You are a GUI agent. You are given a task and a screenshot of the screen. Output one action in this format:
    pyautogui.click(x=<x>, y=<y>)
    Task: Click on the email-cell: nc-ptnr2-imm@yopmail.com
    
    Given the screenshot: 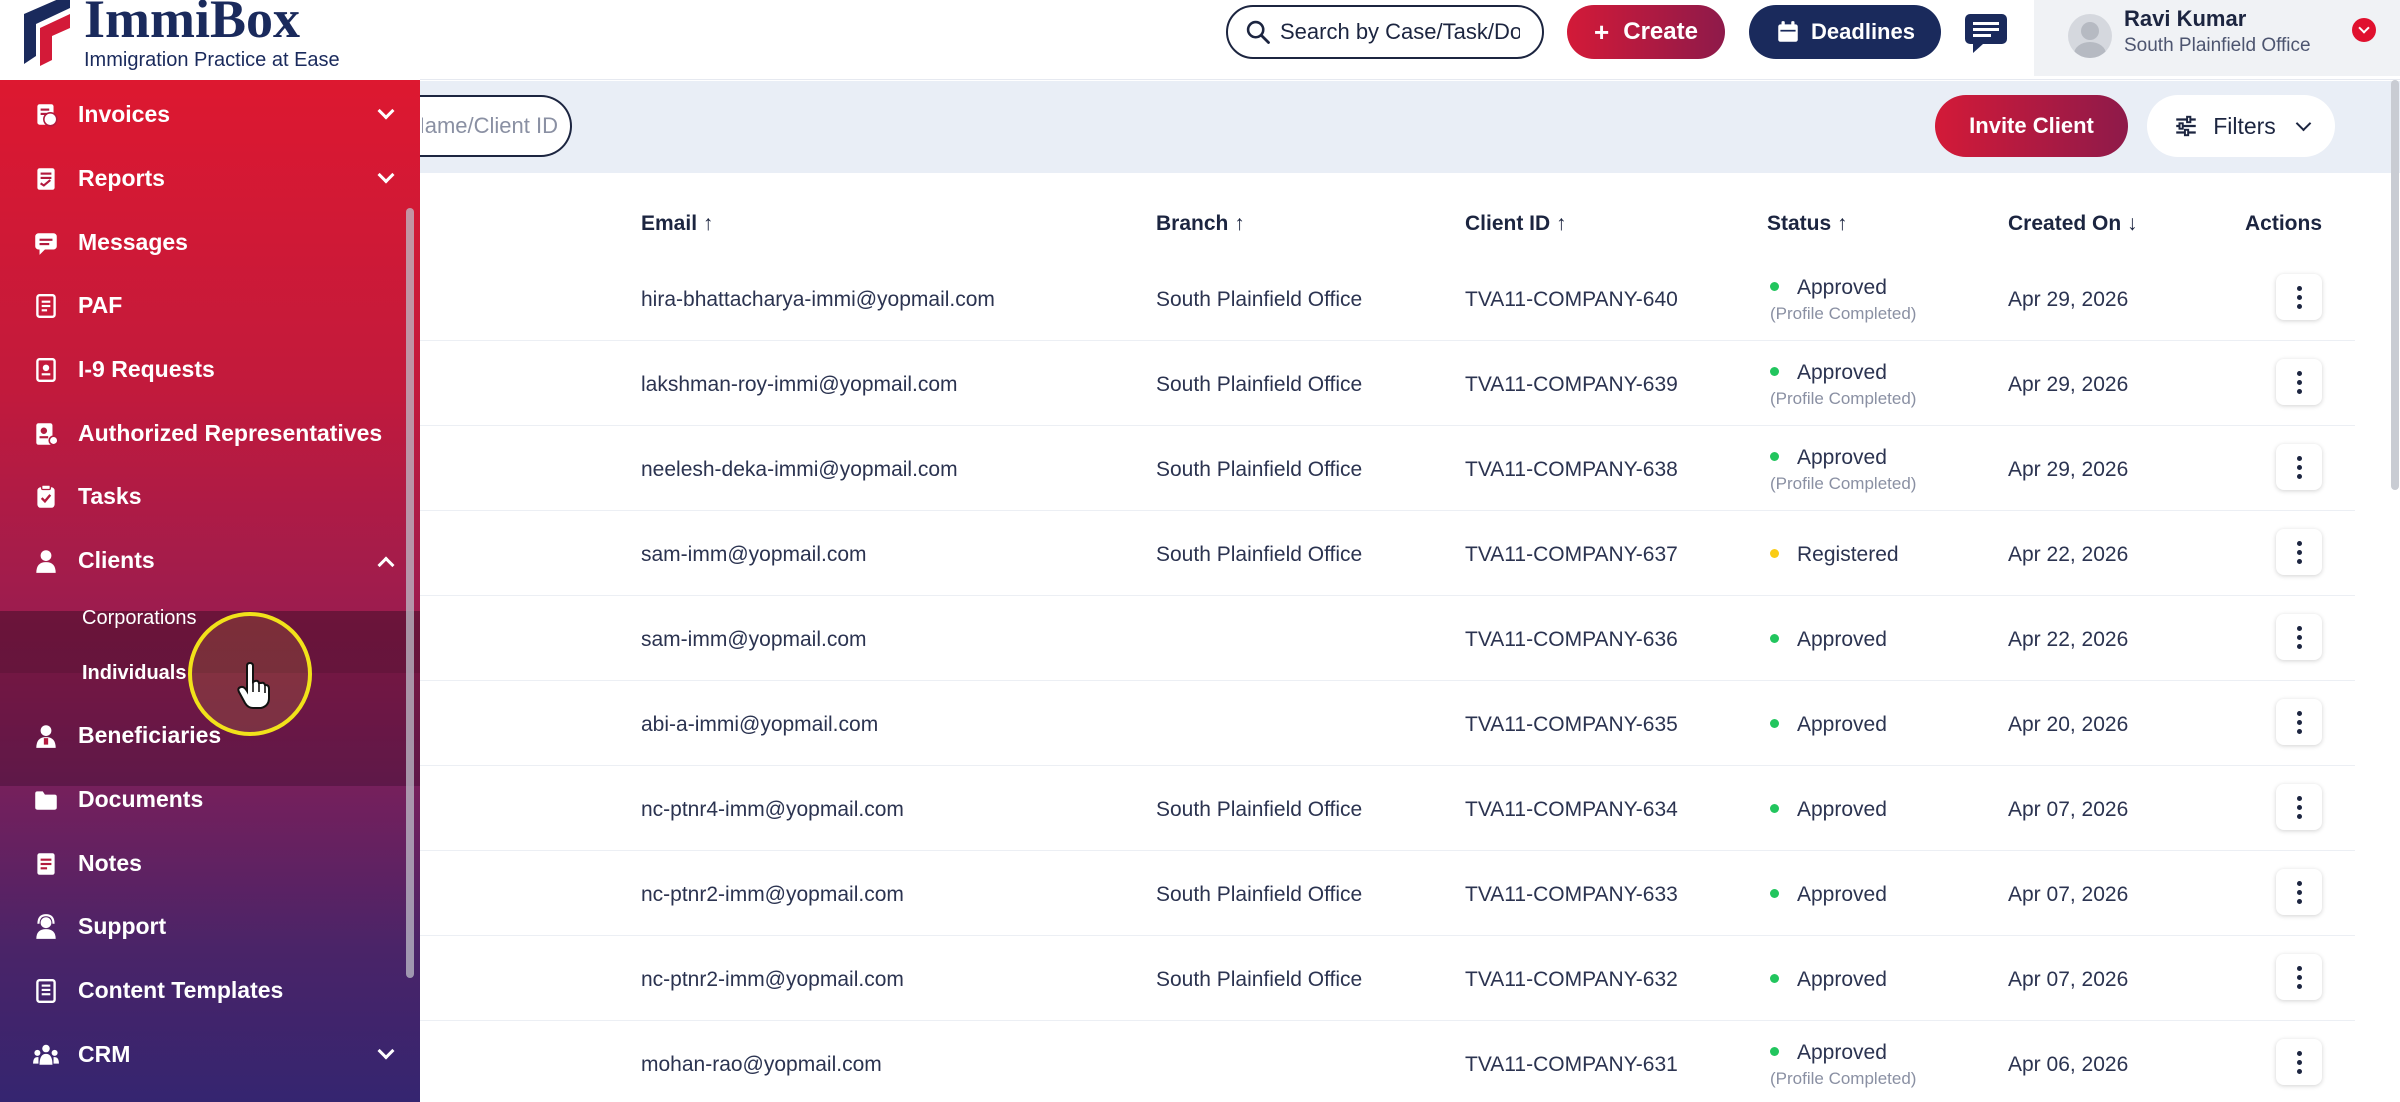 What is the action you would take?
    pyautogui.click(x=772, y=894)
    